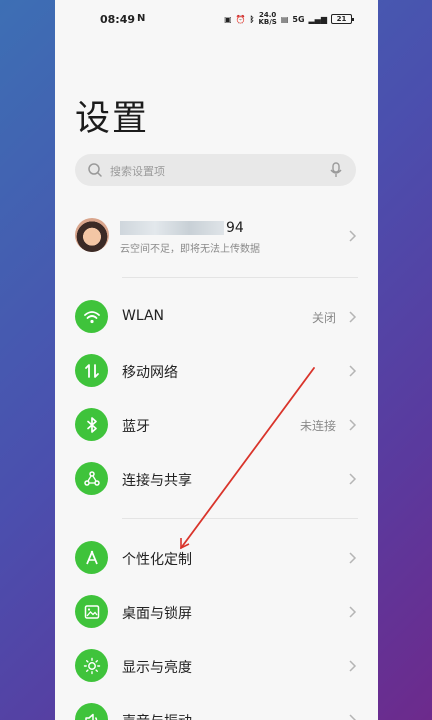 This screenshot has height=720, width=432. Describe the element at coordinates (317, 19) in the screenshot. I see `signal-icon: ▂▄▆` at that location.